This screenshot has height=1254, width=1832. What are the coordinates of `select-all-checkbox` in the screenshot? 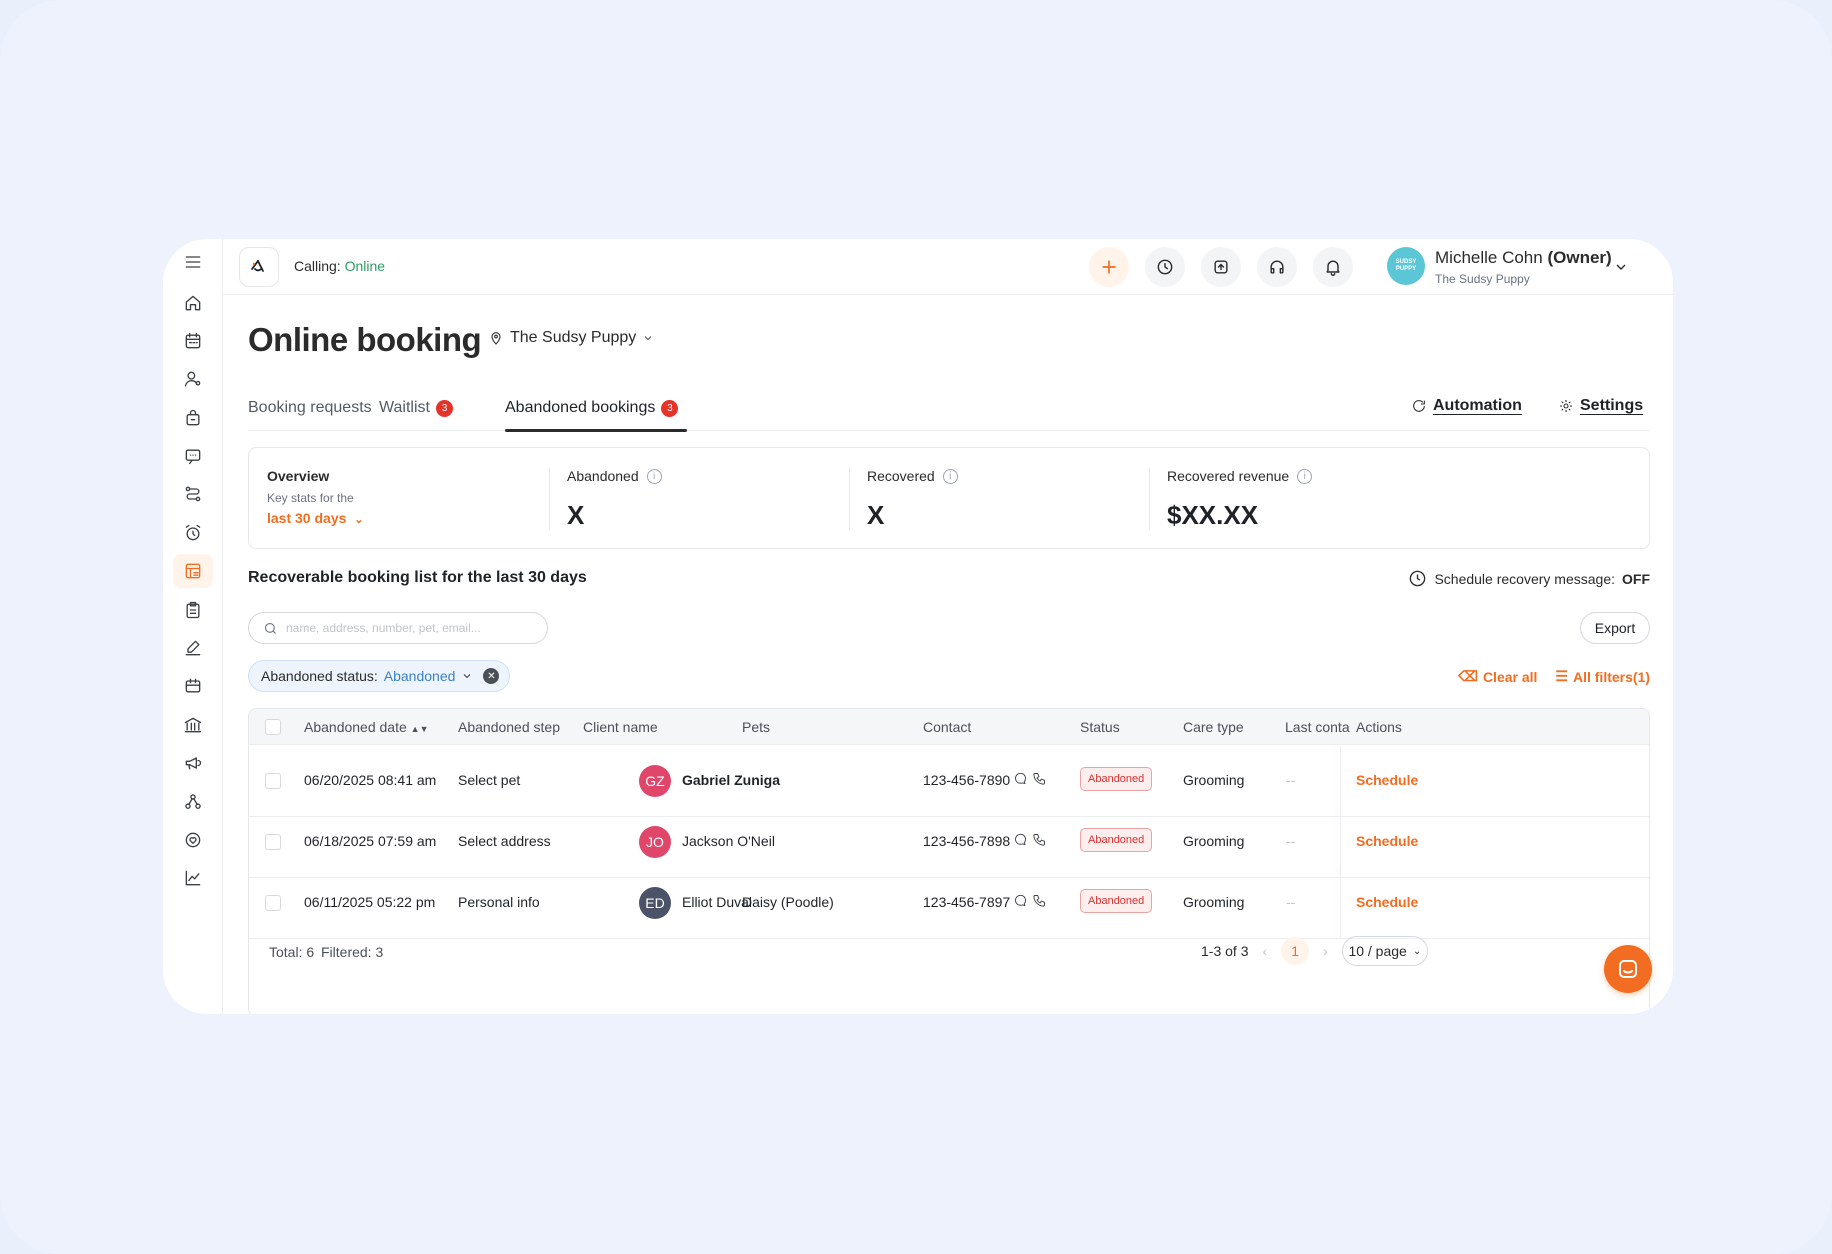 It's located at (273, 727).